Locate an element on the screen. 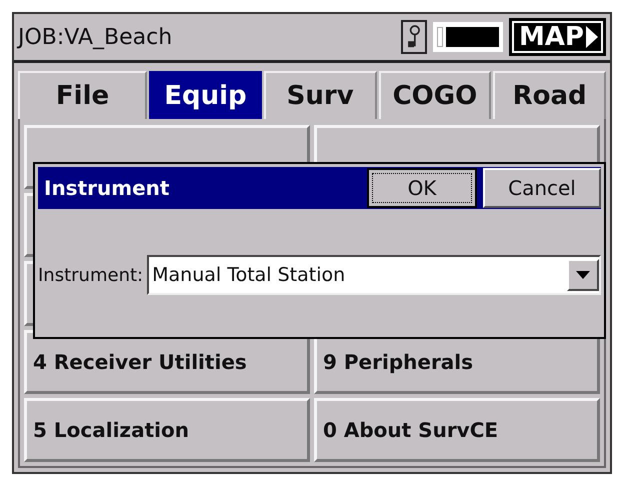 This screenshot has width=619, height=487. dropdown-arrow-icon is located at coordinates (583, 275).